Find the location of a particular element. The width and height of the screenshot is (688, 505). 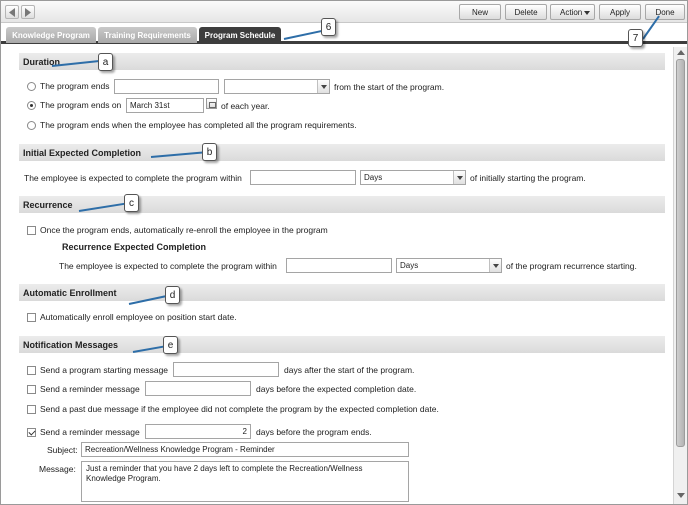

callout-c: c is located at coordinates (131, 203).